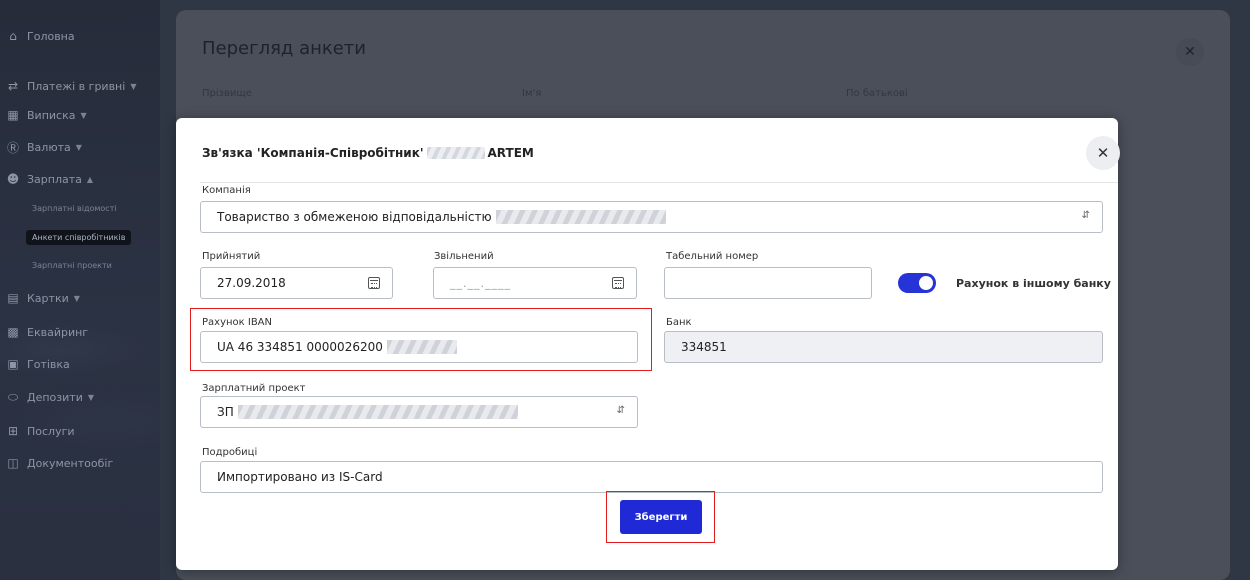 The image size is (1250, 580). What do you see at coordinates (712, 256) in the screenshot?
I see `tab-number-label: Табельний номер` at bounding box center [712, 256].